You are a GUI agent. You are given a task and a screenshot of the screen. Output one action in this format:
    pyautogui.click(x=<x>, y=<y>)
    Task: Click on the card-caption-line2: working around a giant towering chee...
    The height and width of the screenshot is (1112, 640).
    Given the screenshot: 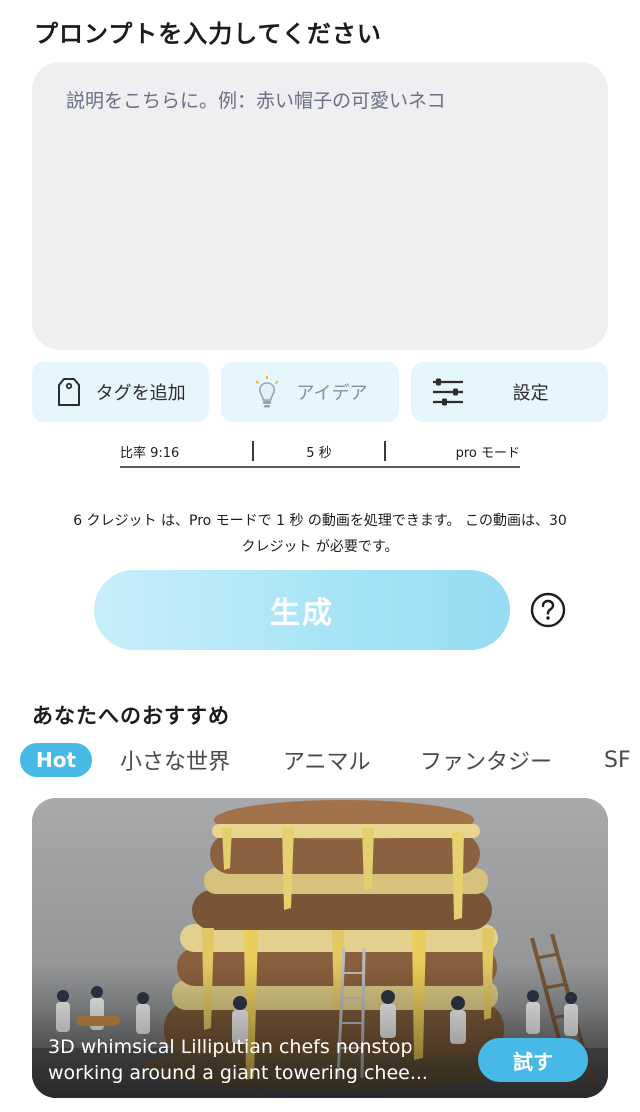 What is the action you would take?
    pyautogui.click(x=238, y=1073)
    